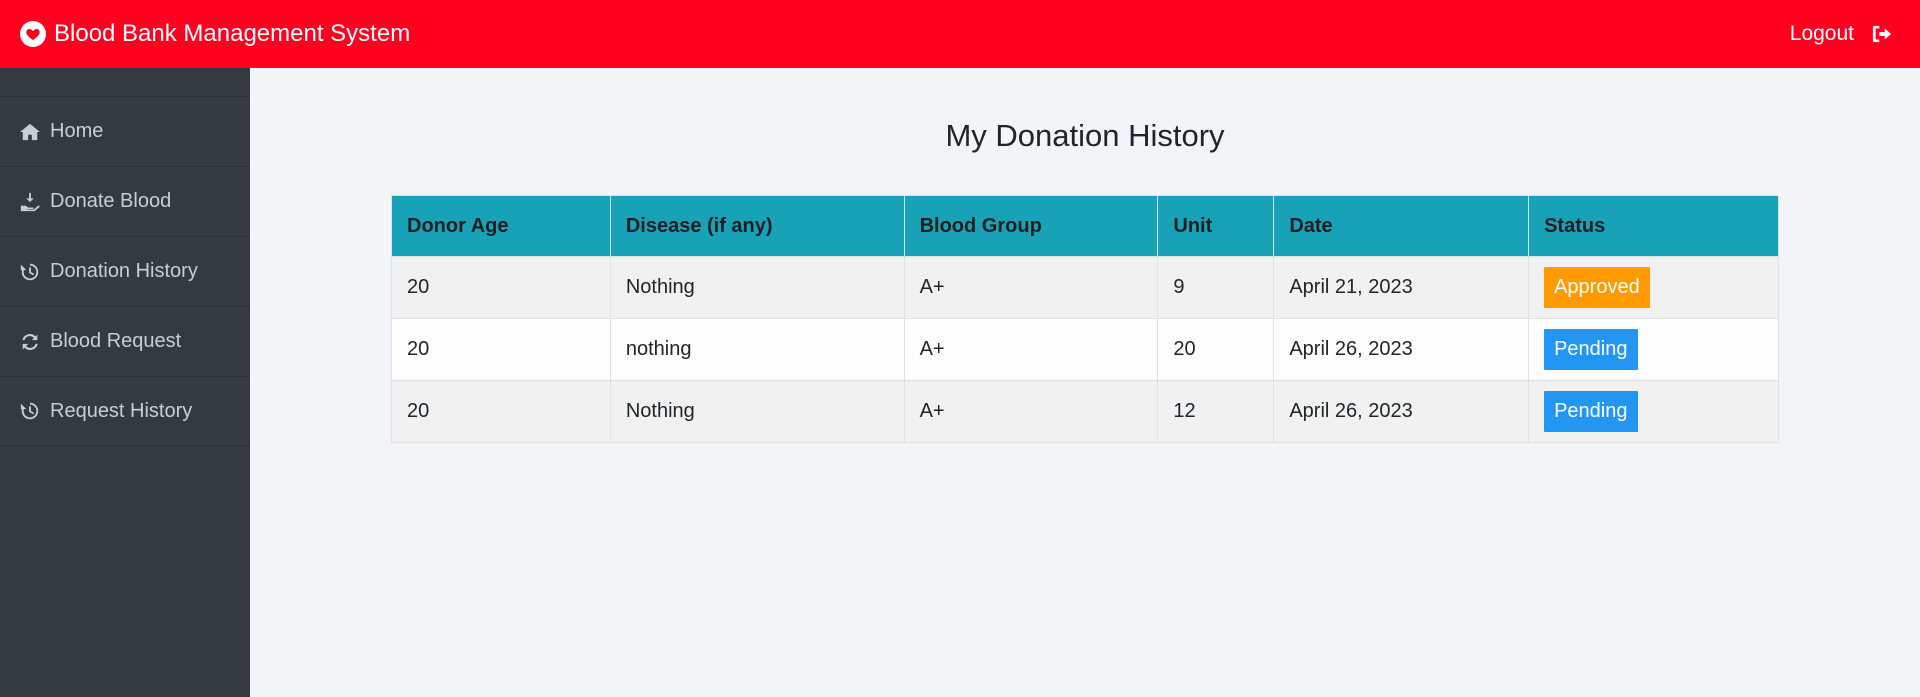 The height and width of the screenshot is (697, 1920). What do you see at coordinates (30, 342) in the screenshot?
I see `refresh-icon` at bounding box center [30, 342].